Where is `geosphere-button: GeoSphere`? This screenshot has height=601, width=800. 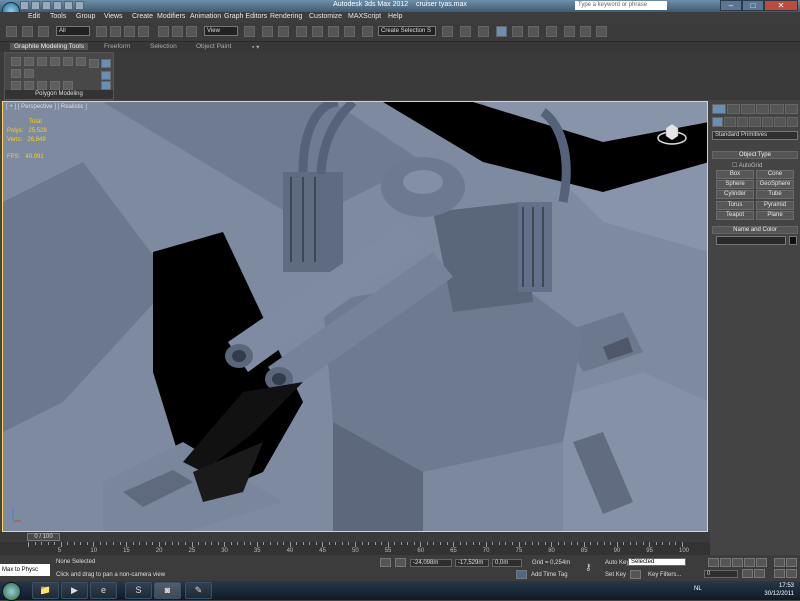 geosphere-button: GeoSphere is located at coordinates (775, 184).